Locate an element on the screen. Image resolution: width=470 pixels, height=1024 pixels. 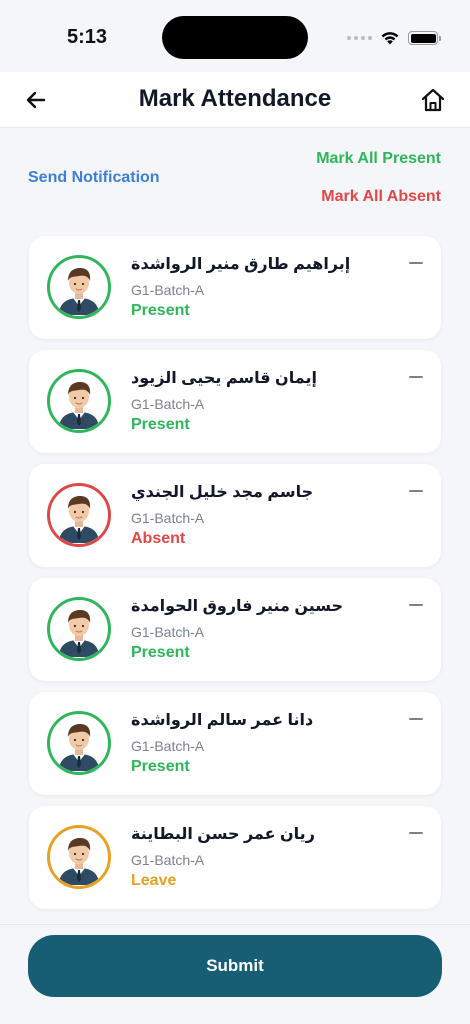
page-title: Mark Attendance is located at coordinates (235, 98).